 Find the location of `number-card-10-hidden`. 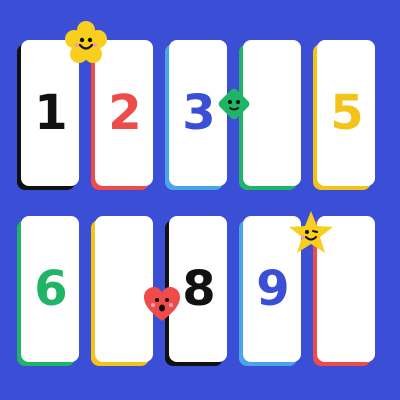

number-card-10-hidden is located at coordinates (346, 289).